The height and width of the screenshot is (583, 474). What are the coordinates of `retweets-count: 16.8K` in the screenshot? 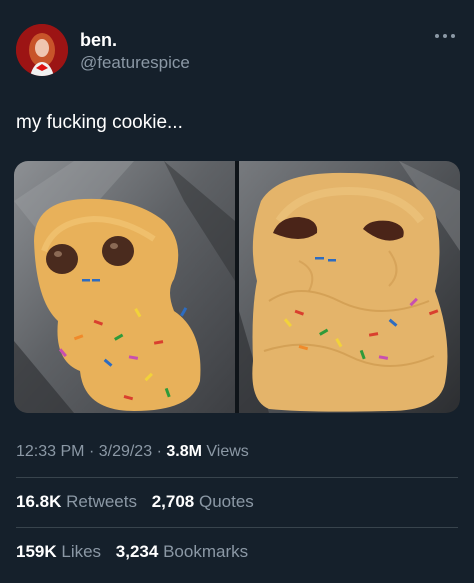 It's located at (39, 501).